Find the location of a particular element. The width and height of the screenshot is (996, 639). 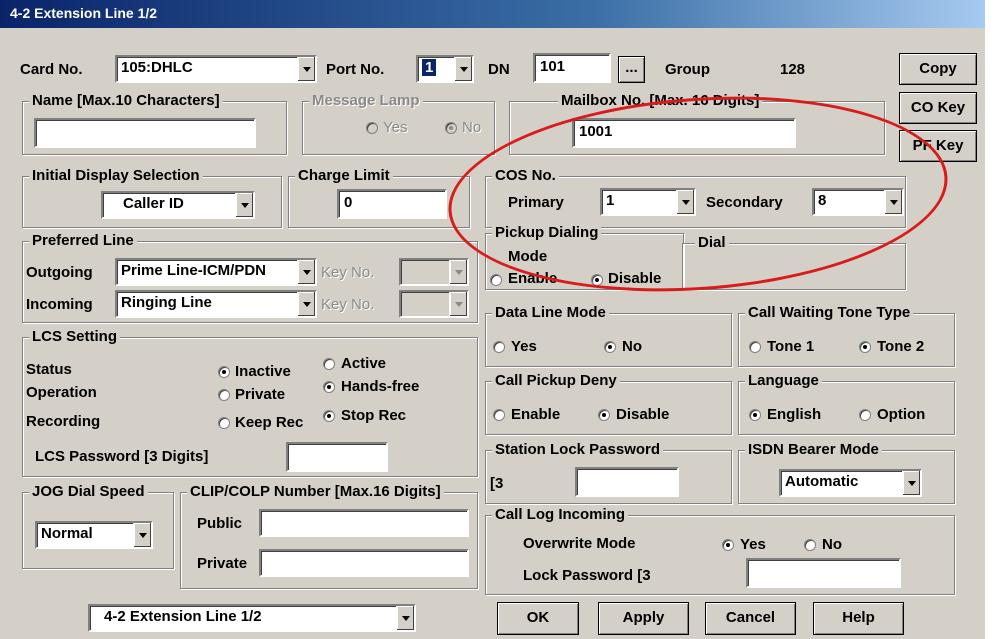

lcs-stop-rec-radio is located at coordinates (329, 416).